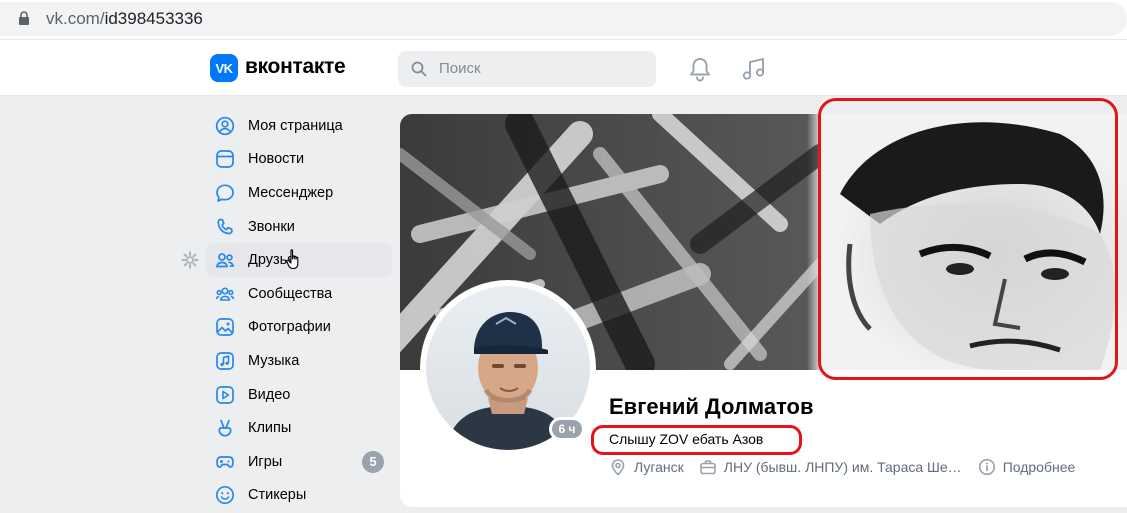  I want to click on sidebar-item-photos: Фотографии, so click(299, 328).